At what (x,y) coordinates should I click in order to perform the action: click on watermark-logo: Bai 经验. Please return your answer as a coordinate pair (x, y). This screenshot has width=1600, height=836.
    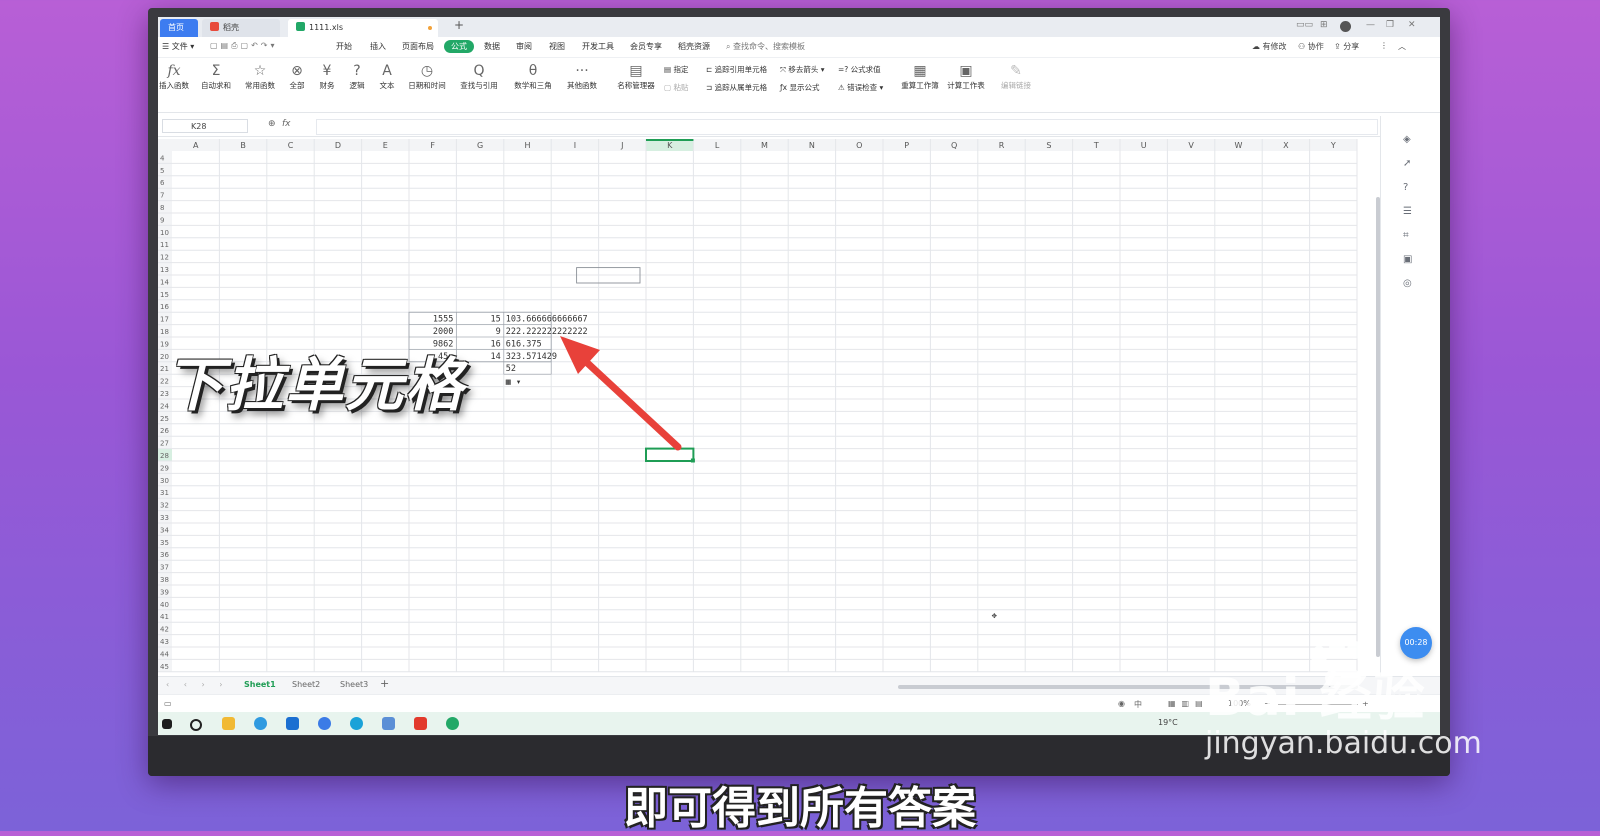
    Looking at the image, I should click on (1315, 698).